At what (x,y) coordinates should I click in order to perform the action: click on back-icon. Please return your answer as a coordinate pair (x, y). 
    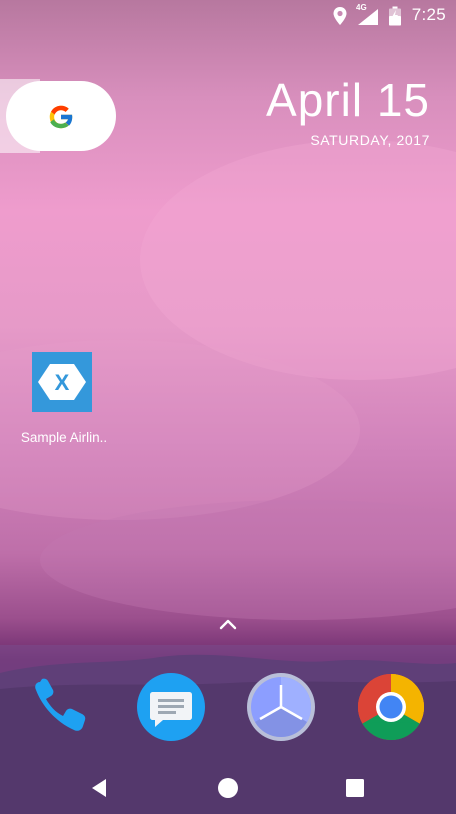
    Looking at the image, I should click on (100, 788).